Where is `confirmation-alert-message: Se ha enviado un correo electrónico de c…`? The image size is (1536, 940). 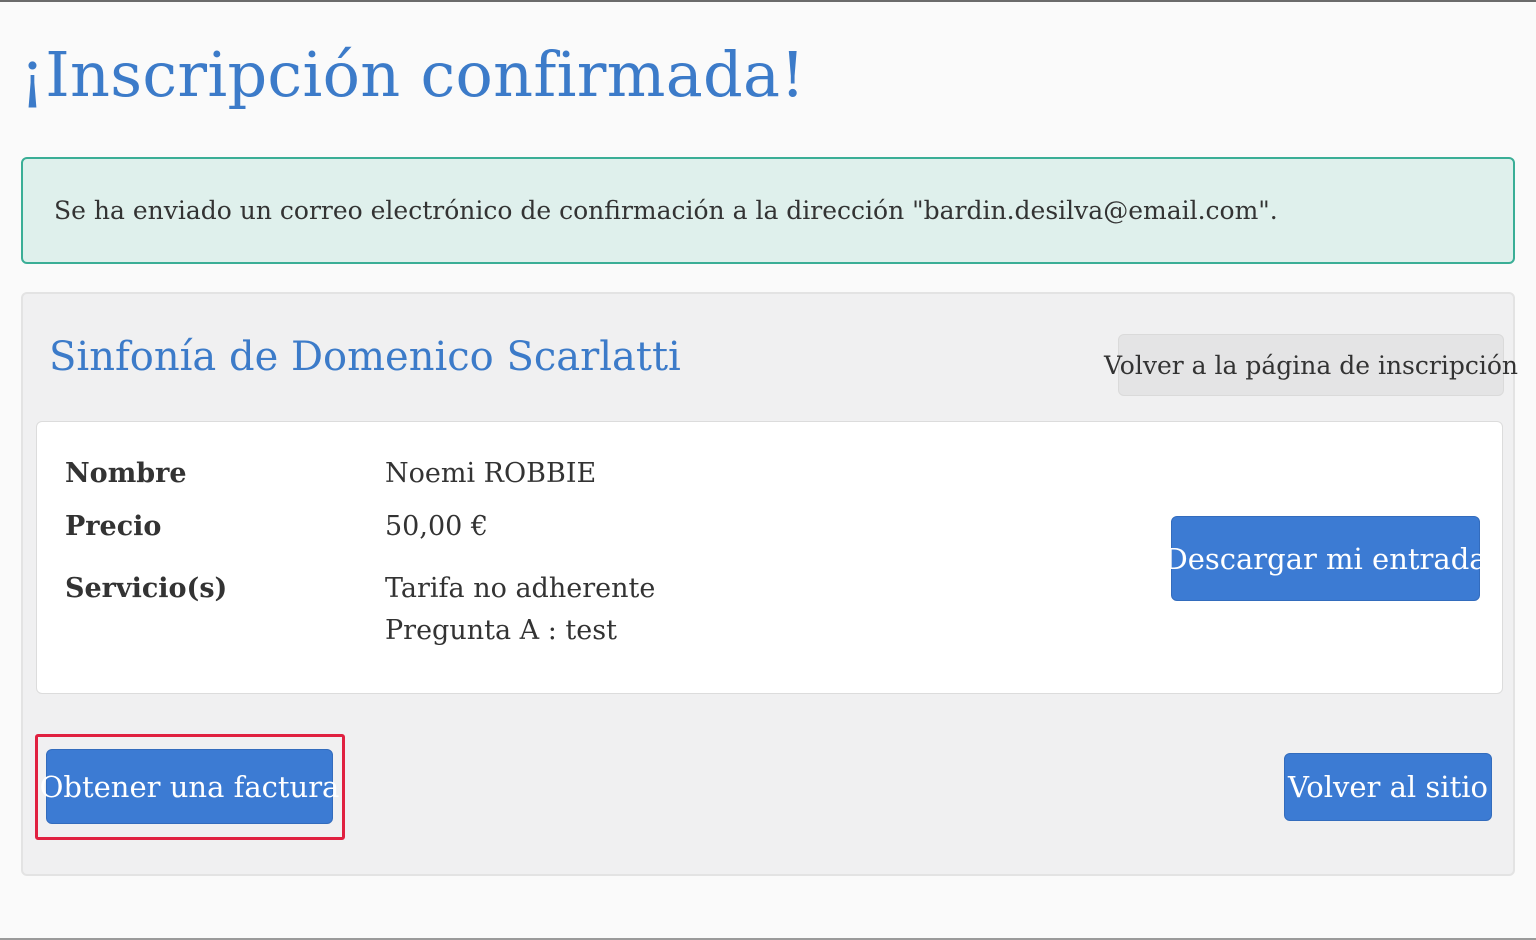 confirmation-alert-message: Se ha enviado un correo electrónico de c… is located at coordinates (666, 210).